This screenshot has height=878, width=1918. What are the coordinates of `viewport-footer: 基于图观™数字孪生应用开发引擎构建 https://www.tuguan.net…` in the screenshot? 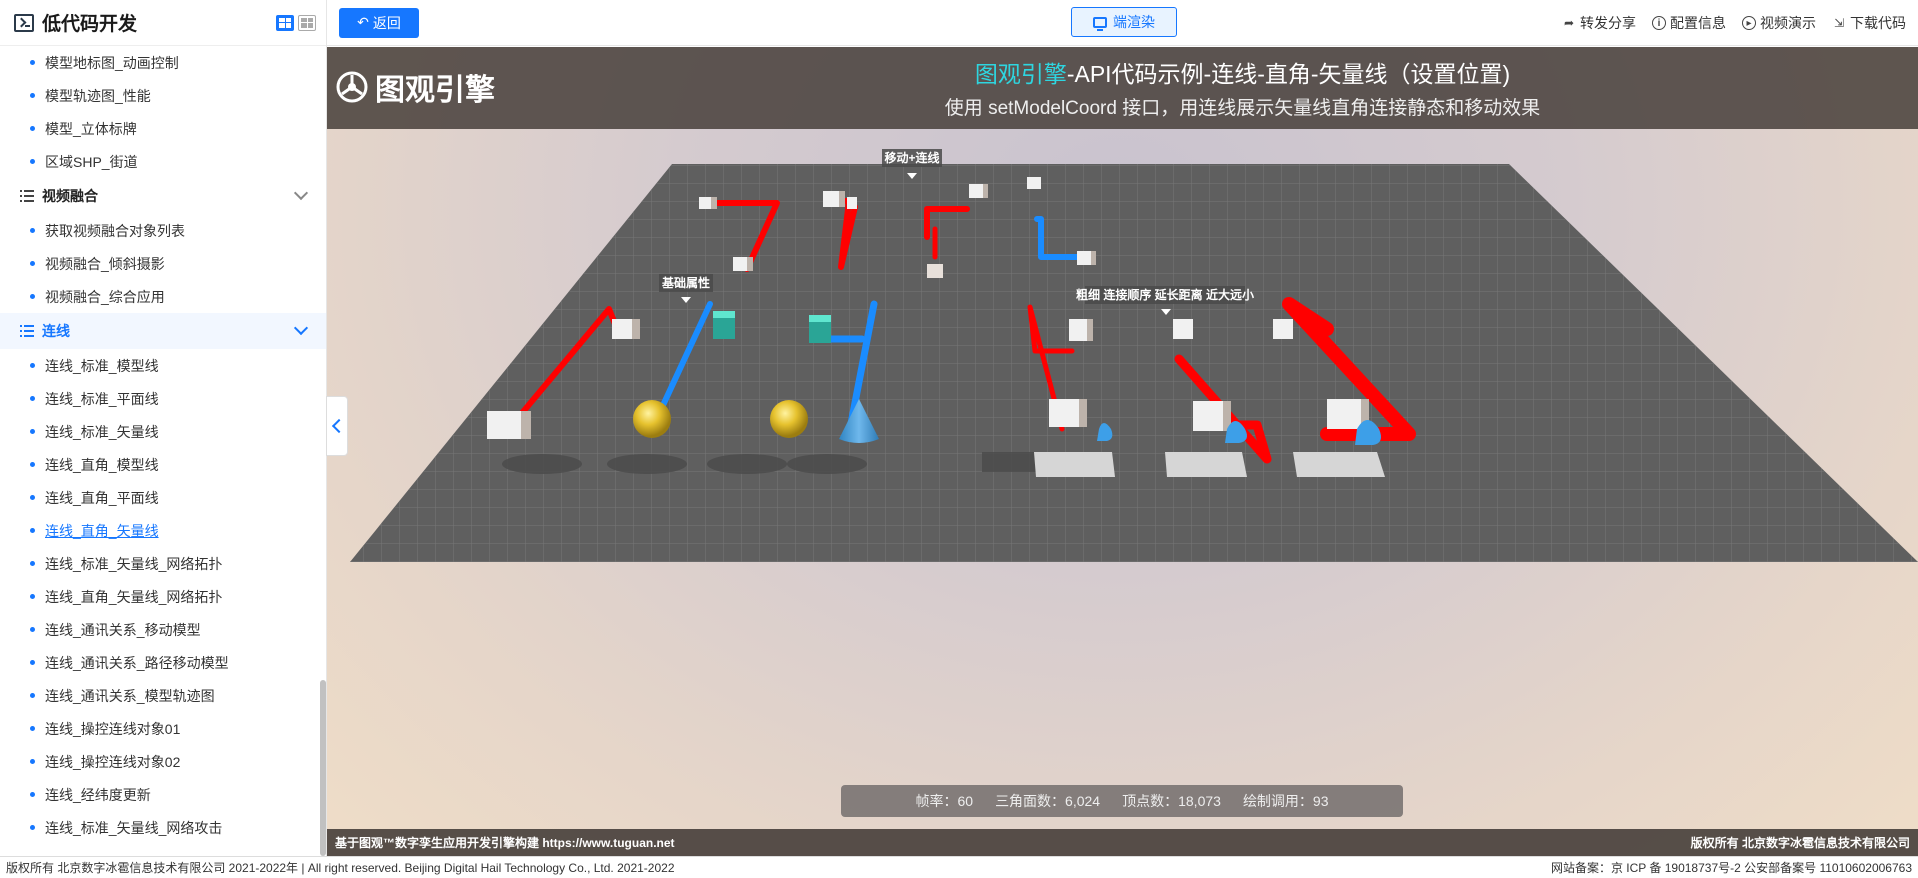 It's located at (1122, 842).